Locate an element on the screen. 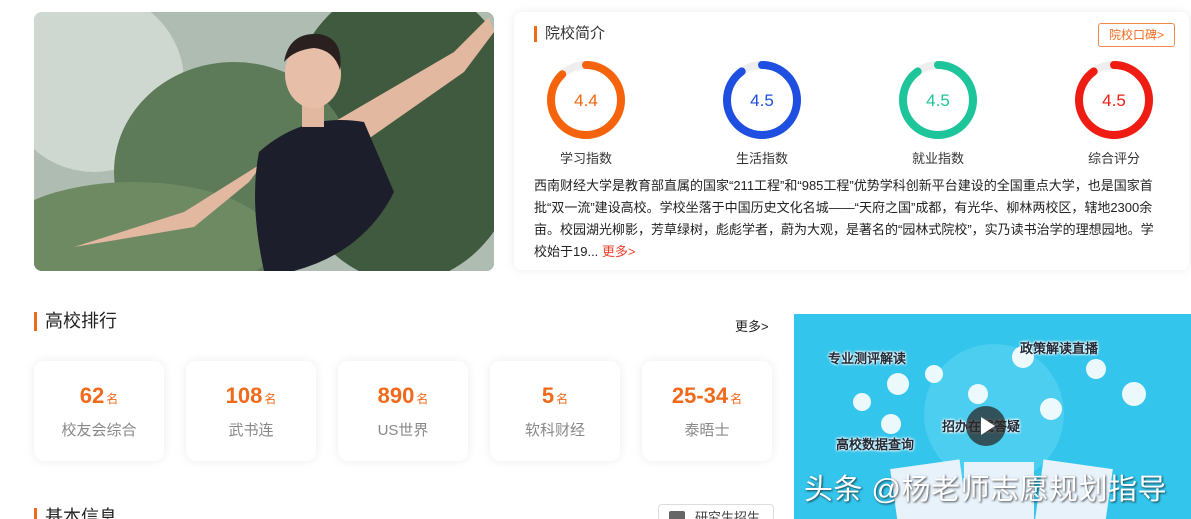  ranking-title: 高校排行 is located at coordinates (75, 321).